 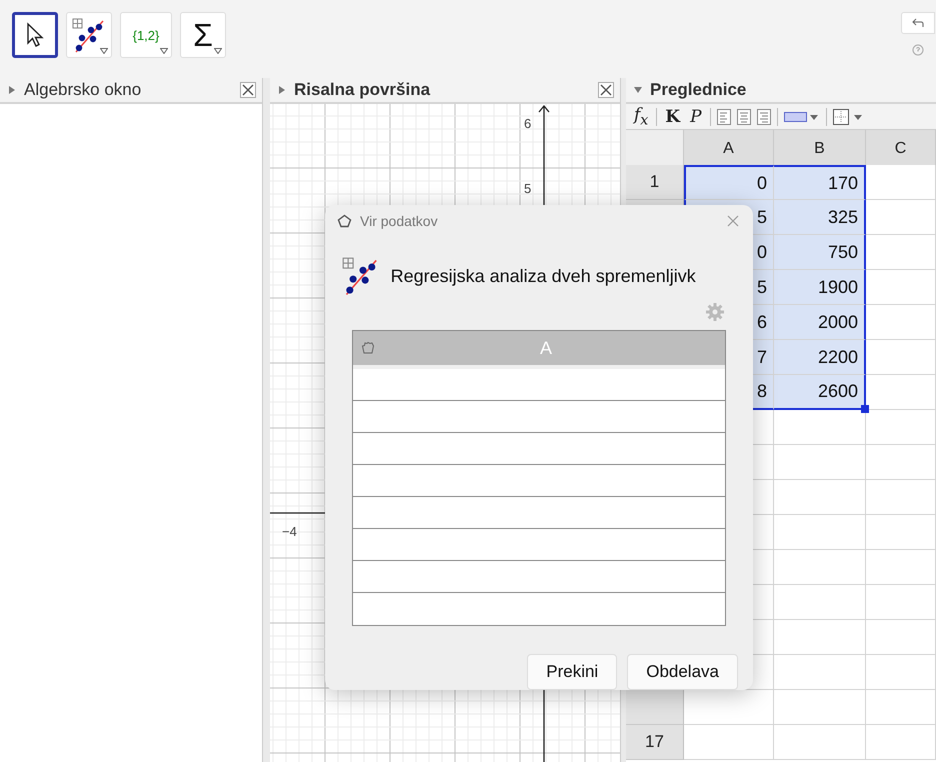 What do you see at coordinates (820, 392) in the screenshot?
I see `table-cell: 2600` at bounding box center [820, 392].